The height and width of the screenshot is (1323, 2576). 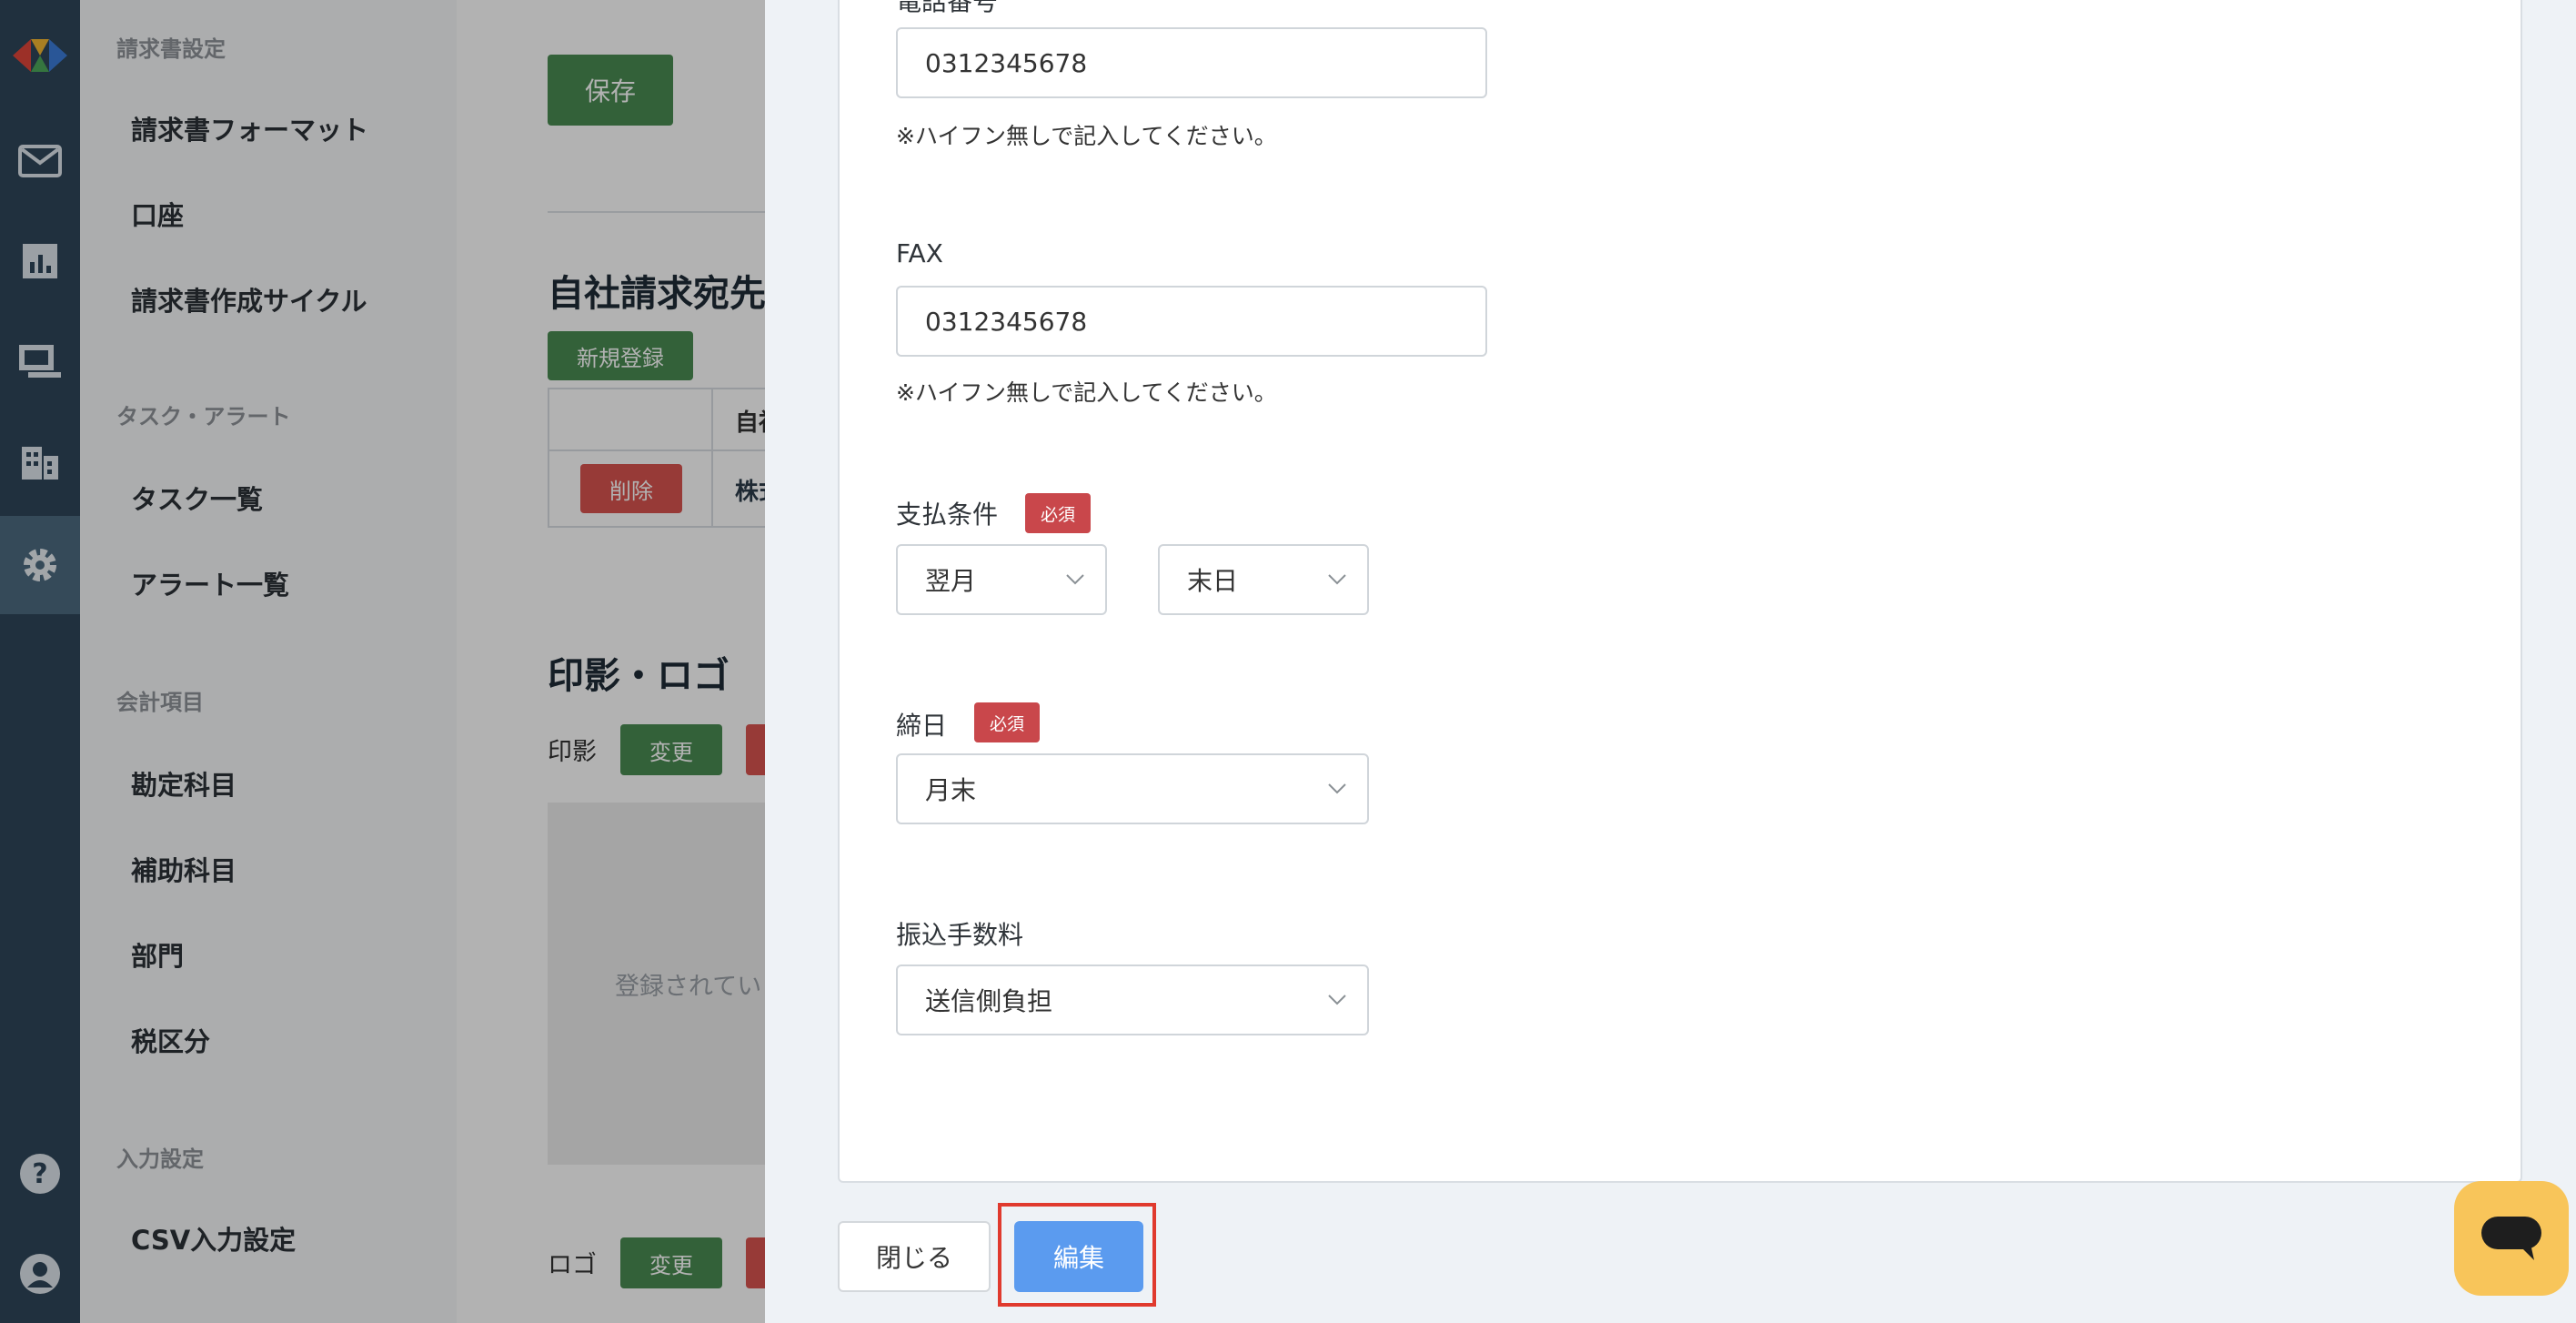 I want to click on chat-widget-button, so click(x=2511, y=1238).